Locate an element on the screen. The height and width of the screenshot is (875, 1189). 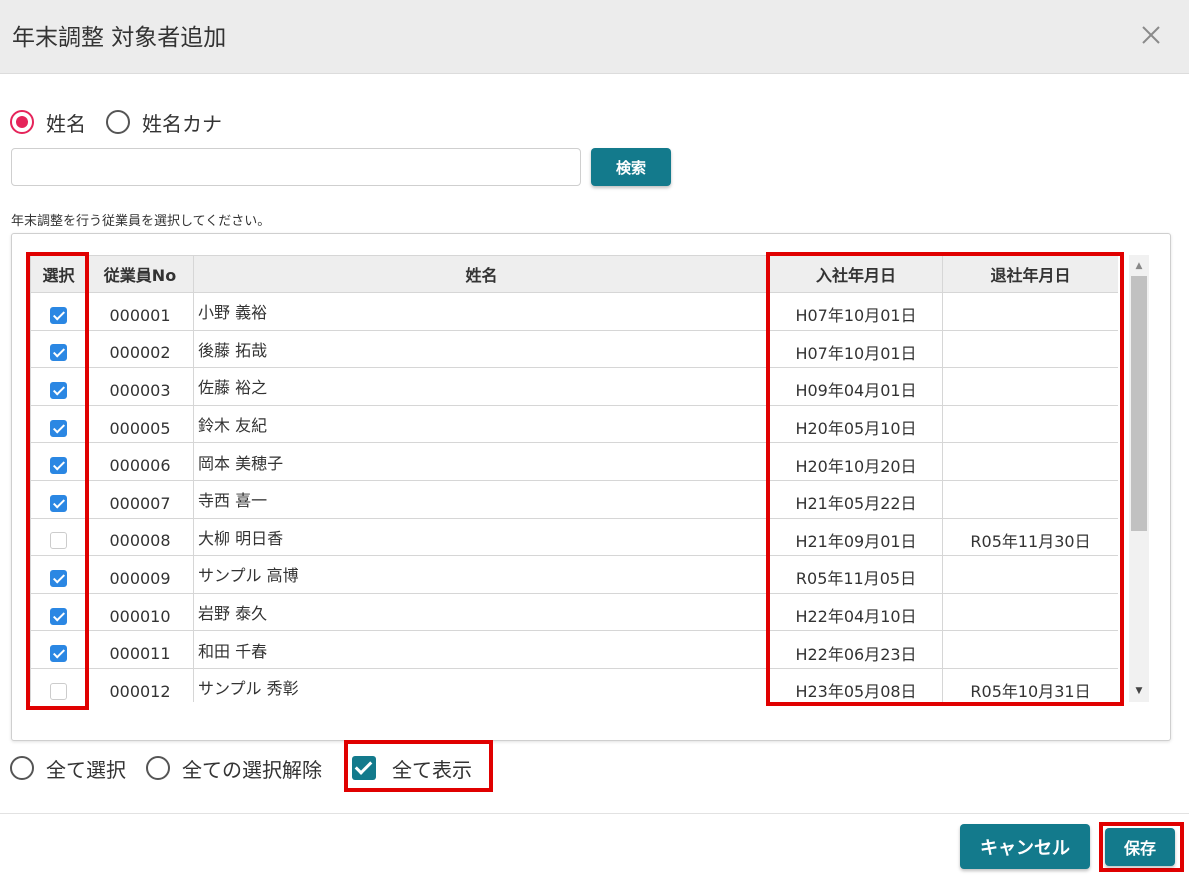
search-button: 検索 is located at coordinates (631, 167).